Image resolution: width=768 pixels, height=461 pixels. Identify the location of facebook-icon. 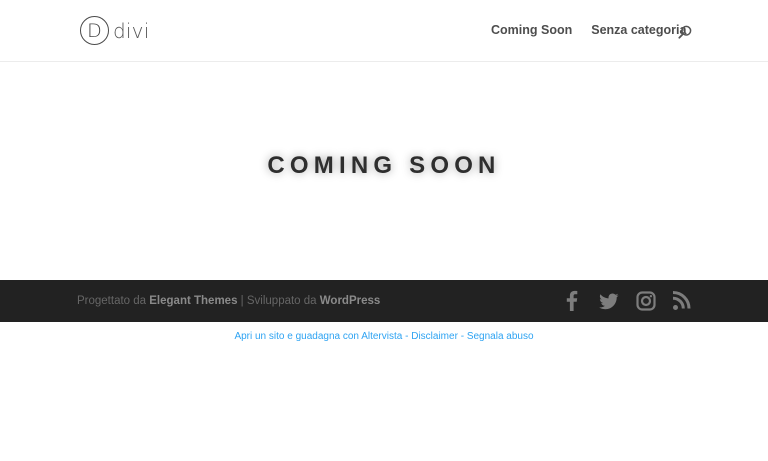
(572, 301).